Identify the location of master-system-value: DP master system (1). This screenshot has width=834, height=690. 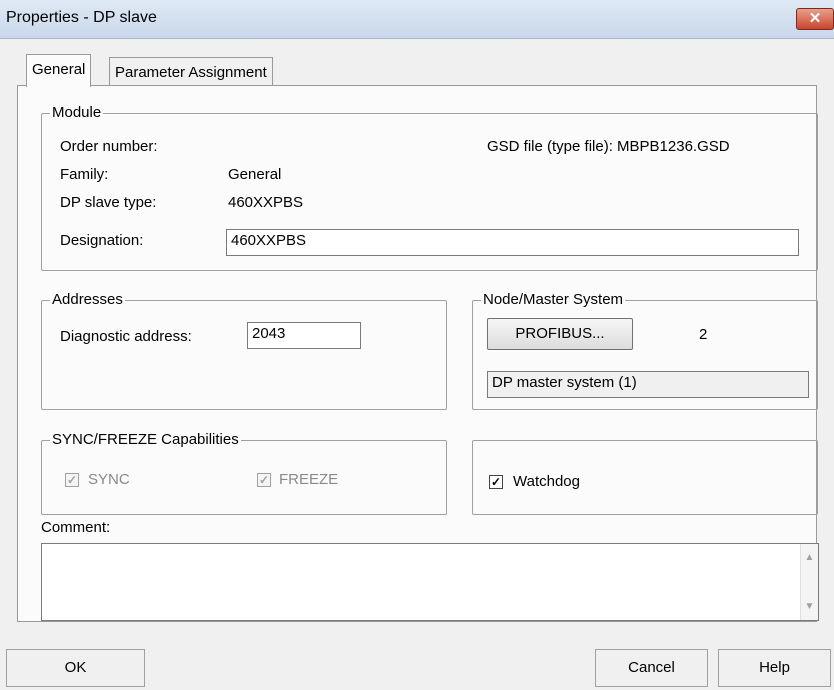
(564, 382).